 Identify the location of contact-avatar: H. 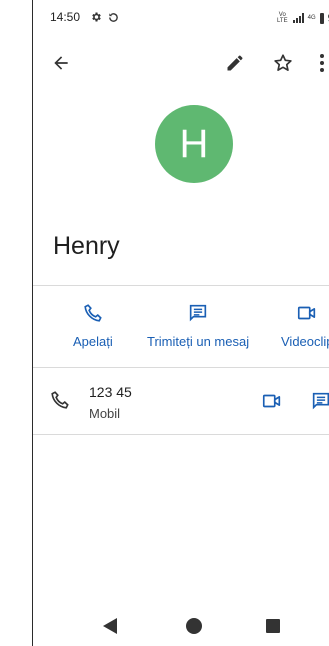
(194, 144).